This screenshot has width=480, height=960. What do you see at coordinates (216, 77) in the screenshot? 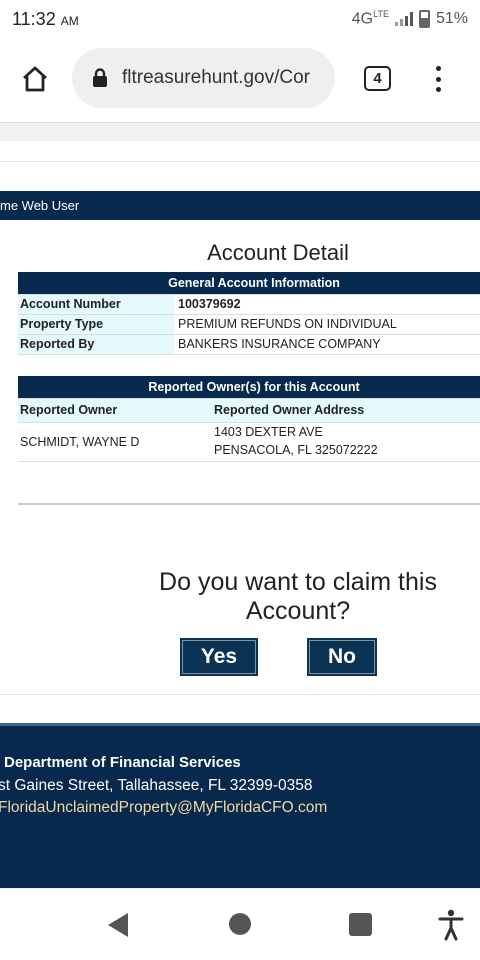
I see `url-text: fltreasurehunt.gov/Cor` at bounding box center [216, 77].